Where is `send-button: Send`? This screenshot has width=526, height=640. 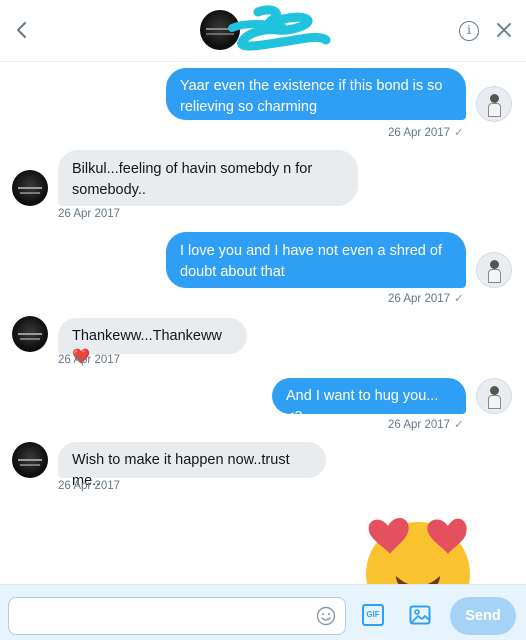 send-button: Send is located at coordinates (483, 616).